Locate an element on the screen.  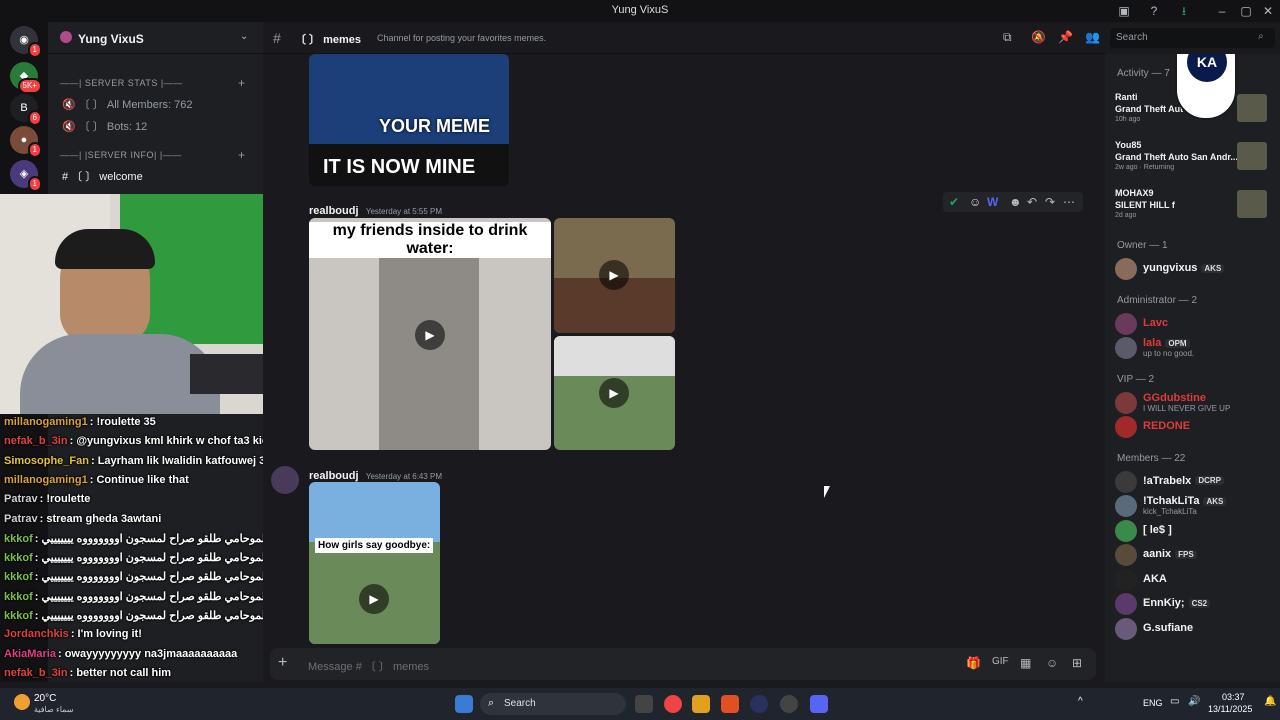
reply-icon: ↶ is located at coordinates (1032, 202).